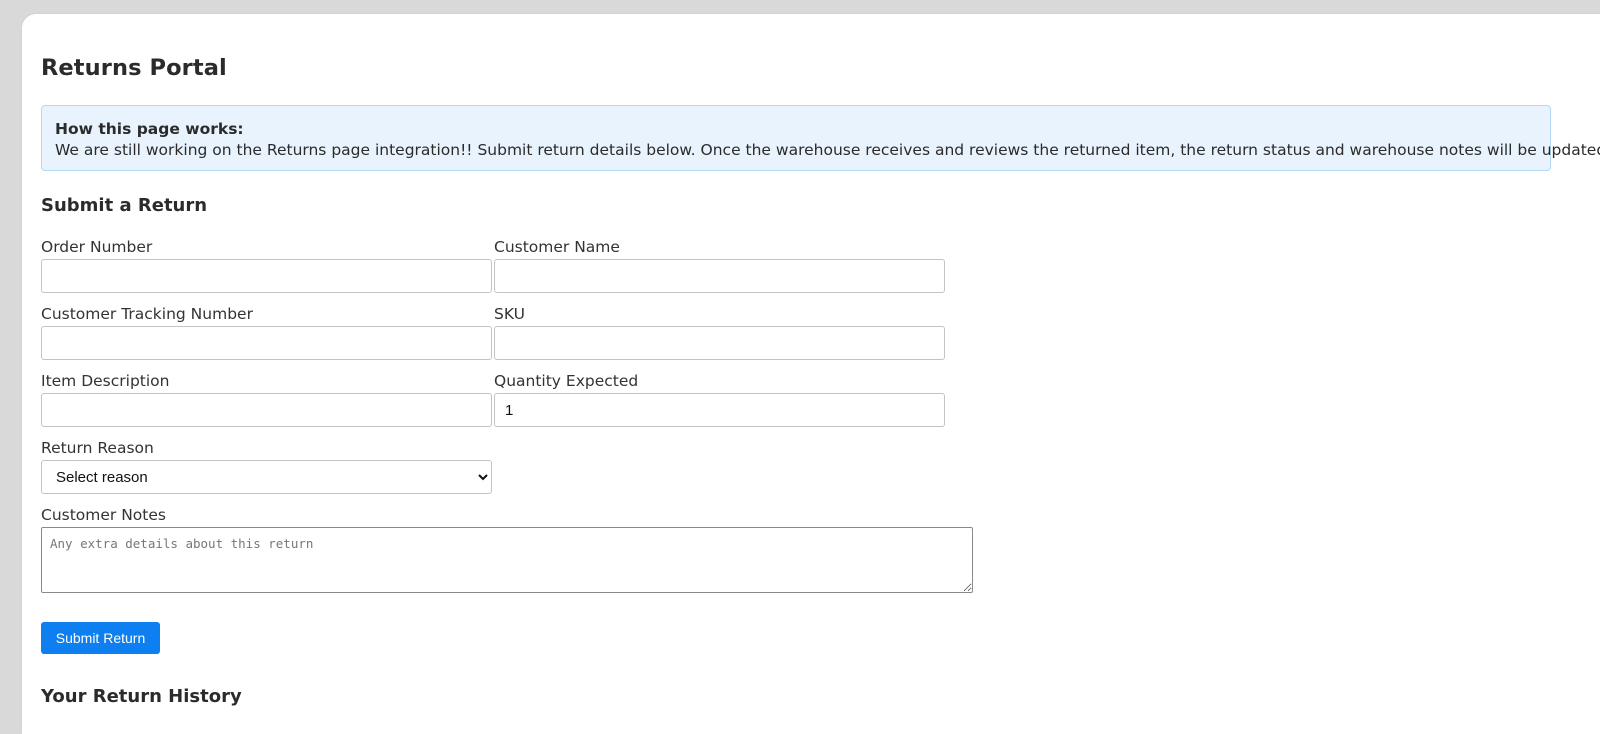 The height and width of the screenshot is (734, 1600). I want to click on sku-label: SKU, so click(509, 314).